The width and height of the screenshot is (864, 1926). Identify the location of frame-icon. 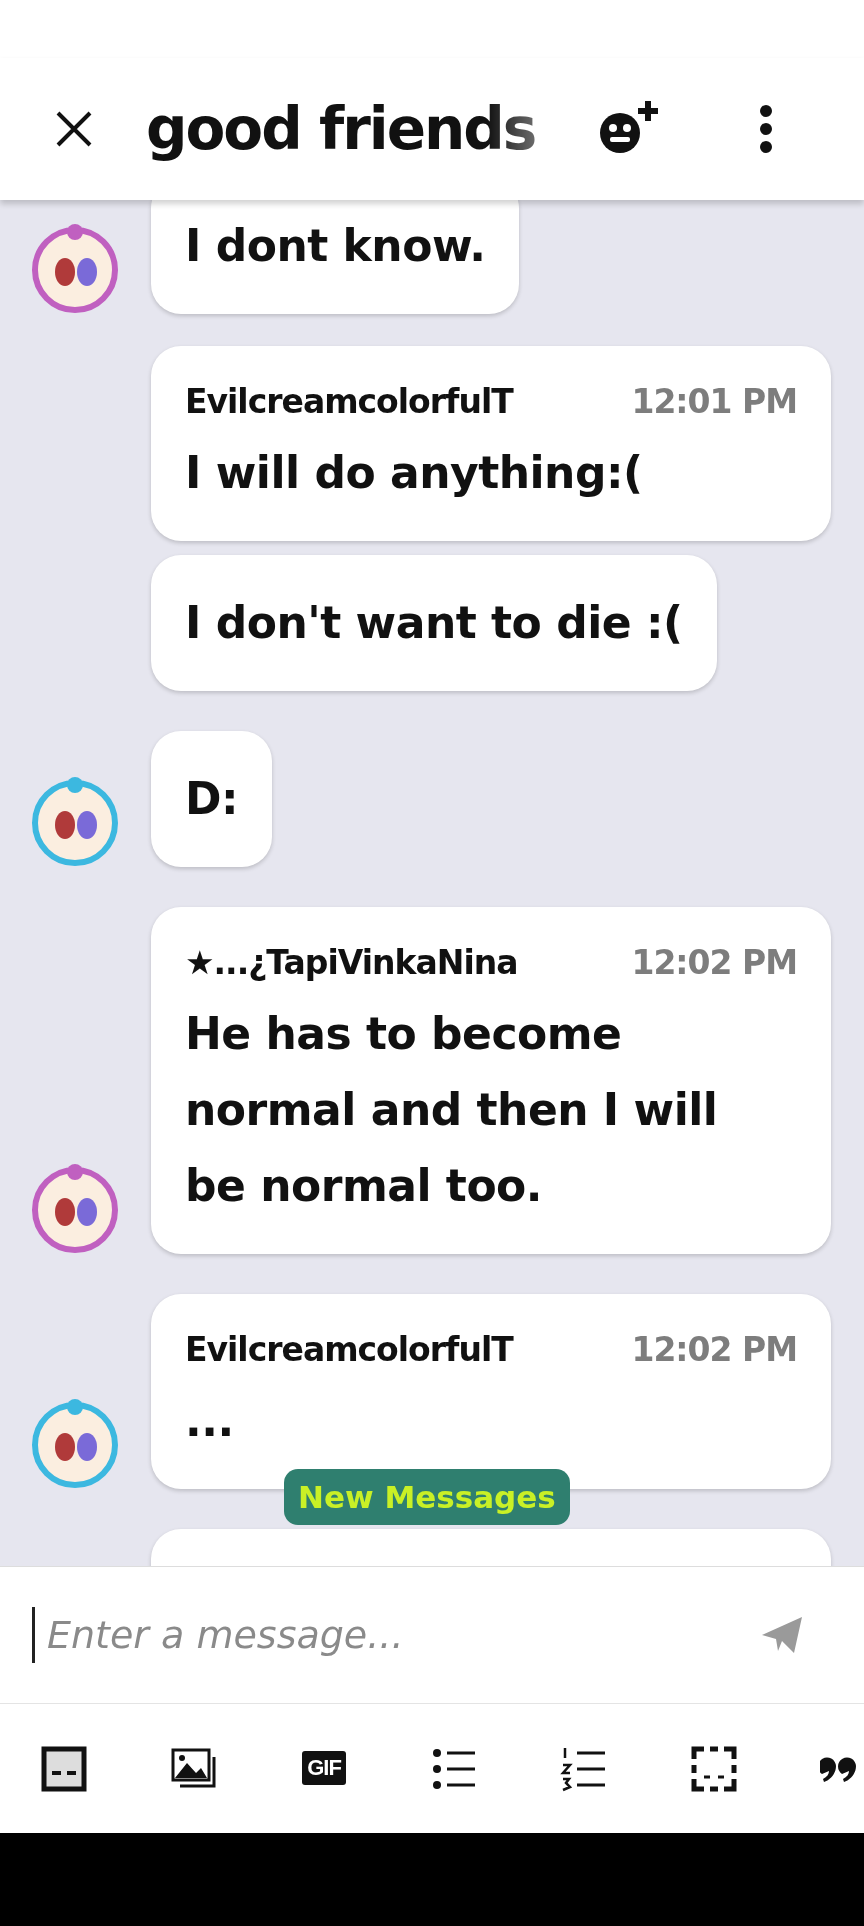
(714, 1768).